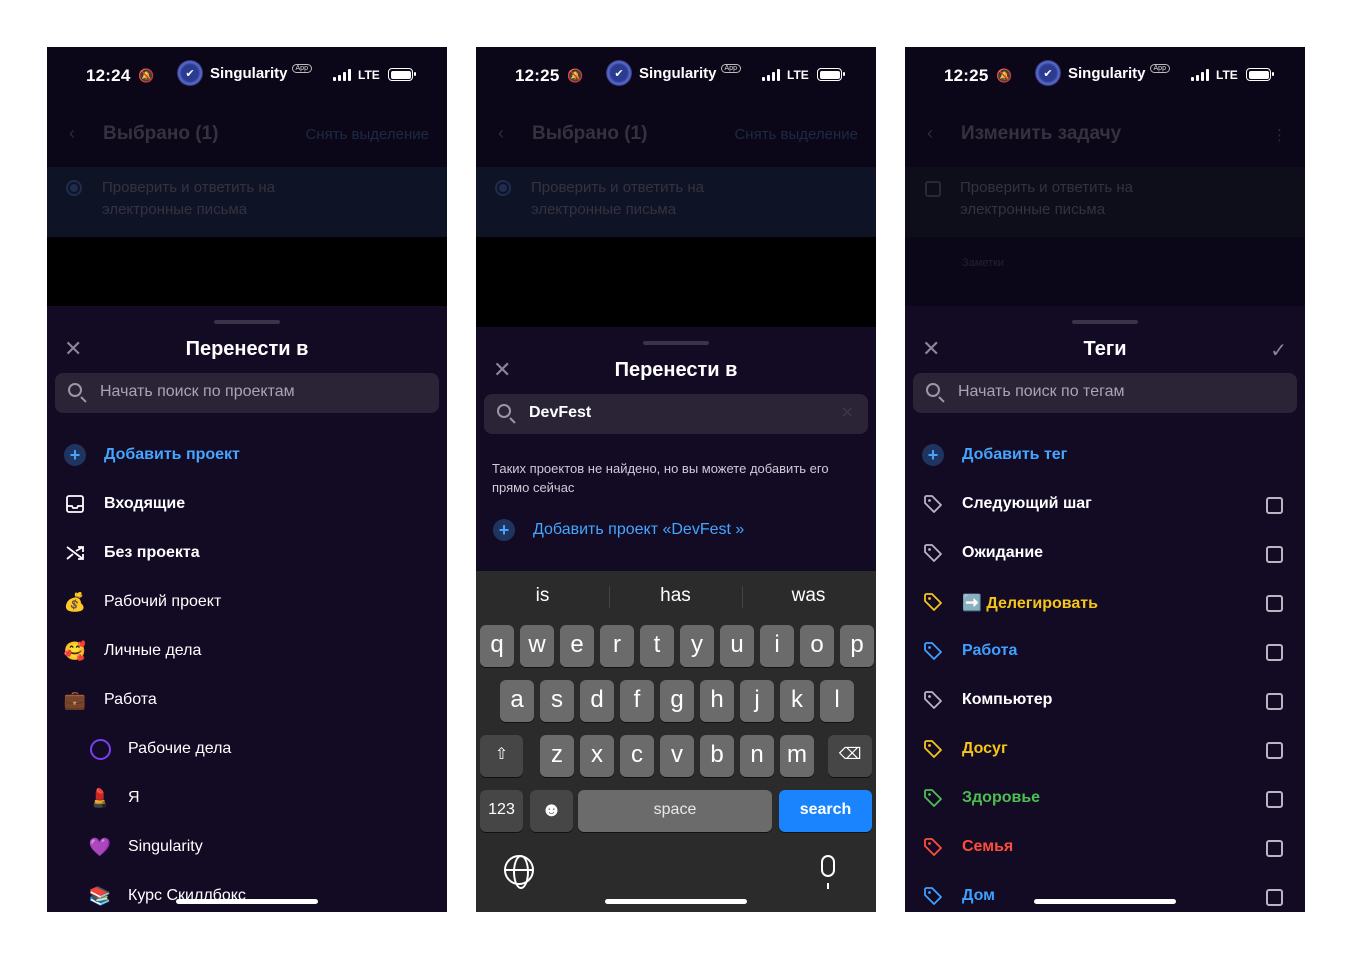 The height and width of the screenshot is (959, 1352). I want to click on key-b: b, so click(717, 756).